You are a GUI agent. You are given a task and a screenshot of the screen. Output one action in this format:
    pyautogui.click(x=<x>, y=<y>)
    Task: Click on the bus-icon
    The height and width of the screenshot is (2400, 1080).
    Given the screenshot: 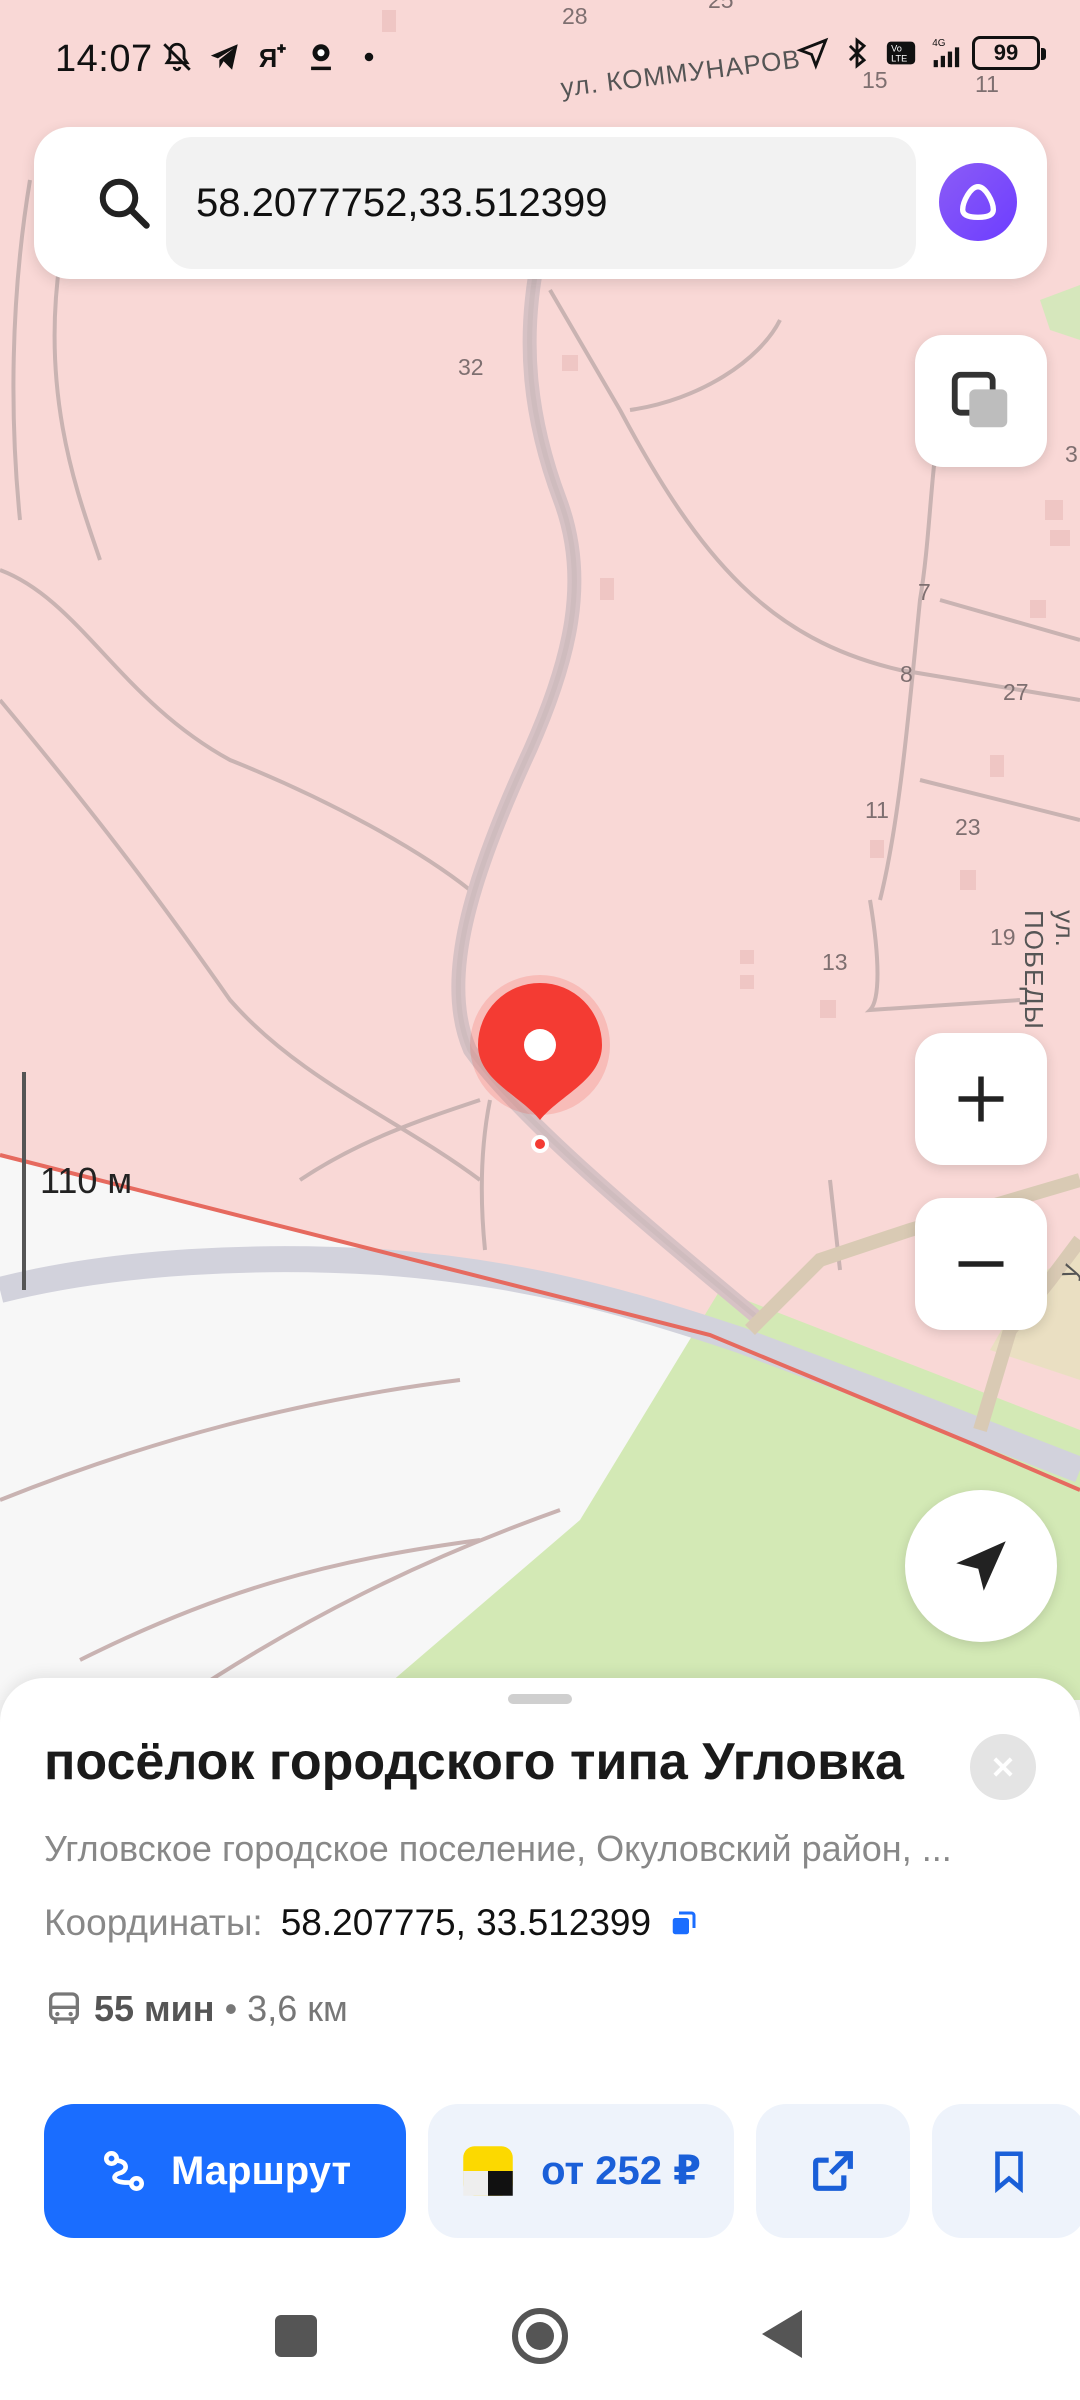 What is the action you would take?
    pyautogui.click(x=64, y=2008)
    